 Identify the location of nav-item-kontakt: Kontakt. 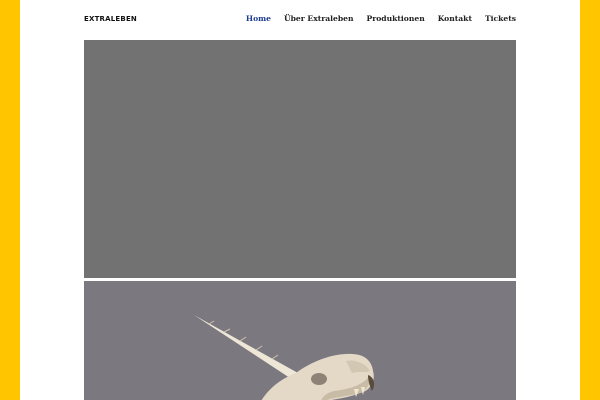
(455, 18).